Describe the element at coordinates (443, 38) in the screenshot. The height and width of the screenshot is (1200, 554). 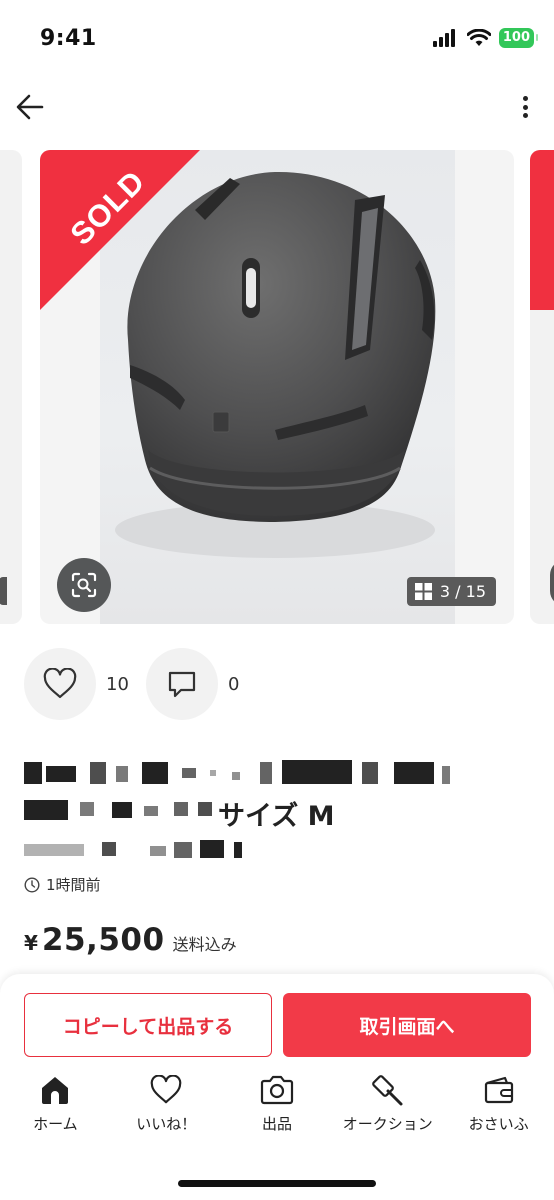
I see `cellular-signal-icon` at that location.